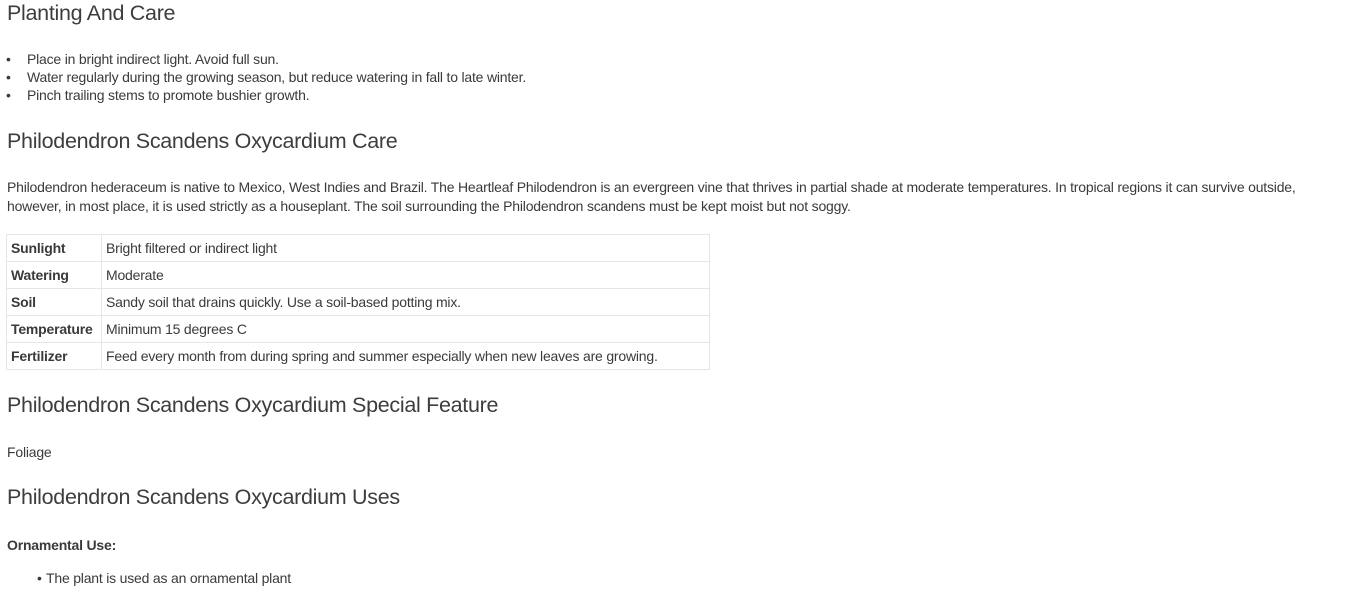 The image size is (1359, 604). What do you see at coordinates (62, 545) in the screenshot?
I see `uses-subheading: Ornamental Use:` at bounding box center [62, 545].